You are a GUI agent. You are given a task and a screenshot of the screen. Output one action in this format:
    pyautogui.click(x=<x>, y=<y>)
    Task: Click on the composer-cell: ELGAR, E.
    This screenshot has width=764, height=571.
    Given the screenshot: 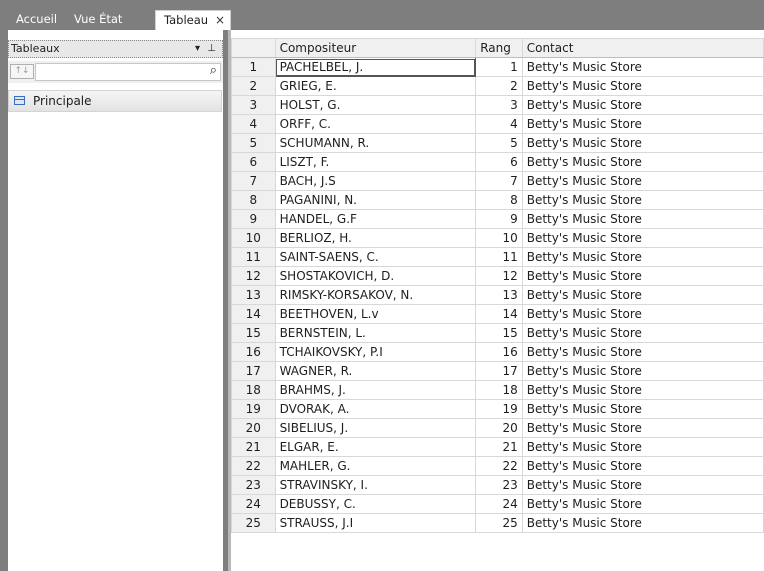 What is the action you would take?
    pyautogui.click(x=375, y=447)
    